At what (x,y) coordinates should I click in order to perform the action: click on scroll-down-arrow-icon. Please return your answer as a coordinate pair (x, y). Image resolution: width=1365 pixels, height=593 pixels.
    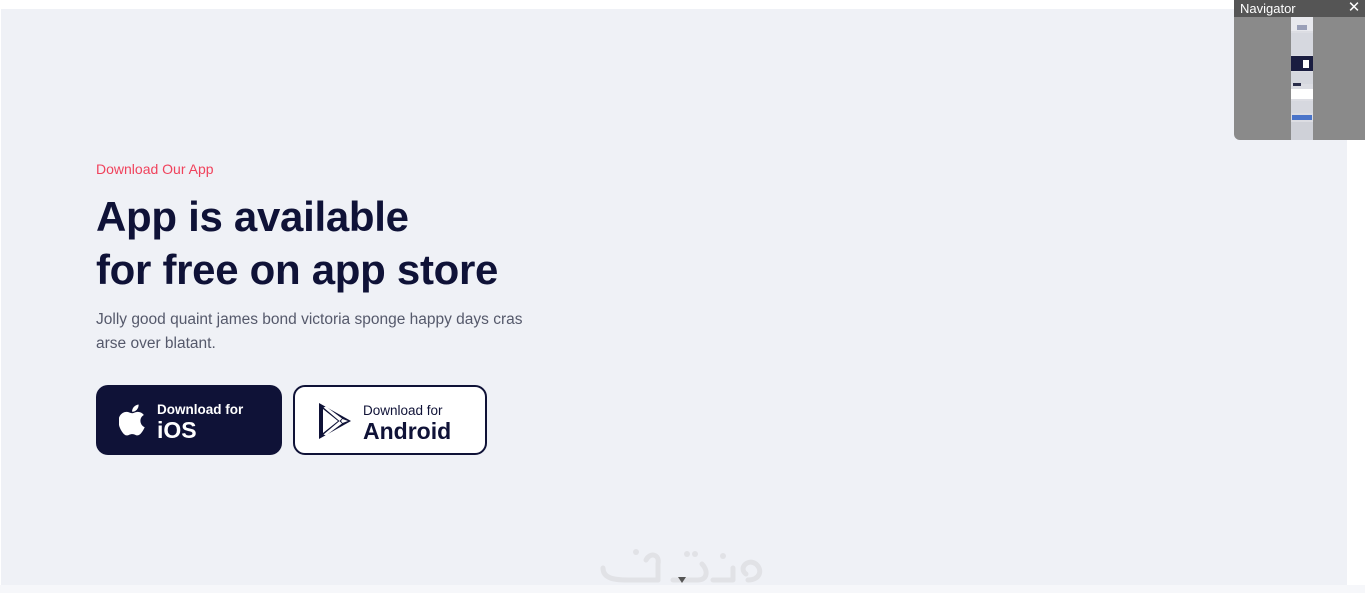
    Looking at the image, I should click on (682, 580).